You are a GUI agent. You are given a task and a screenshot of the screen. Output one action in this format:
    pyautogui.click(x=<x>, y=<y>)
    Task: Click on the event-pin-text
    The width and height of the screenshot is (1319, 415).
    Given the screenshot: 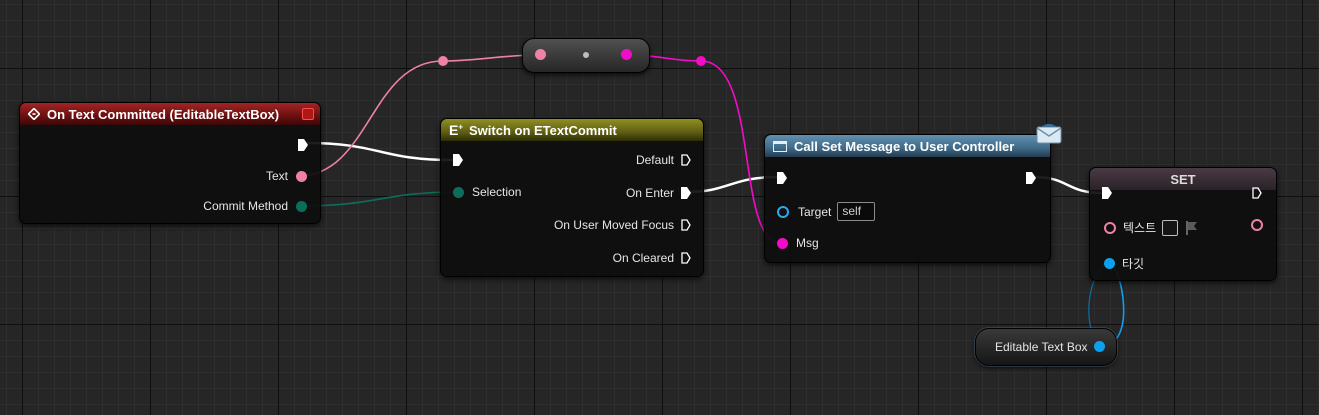 What is the action you would take?
    pyautogui.click(x=301, y=176)
    